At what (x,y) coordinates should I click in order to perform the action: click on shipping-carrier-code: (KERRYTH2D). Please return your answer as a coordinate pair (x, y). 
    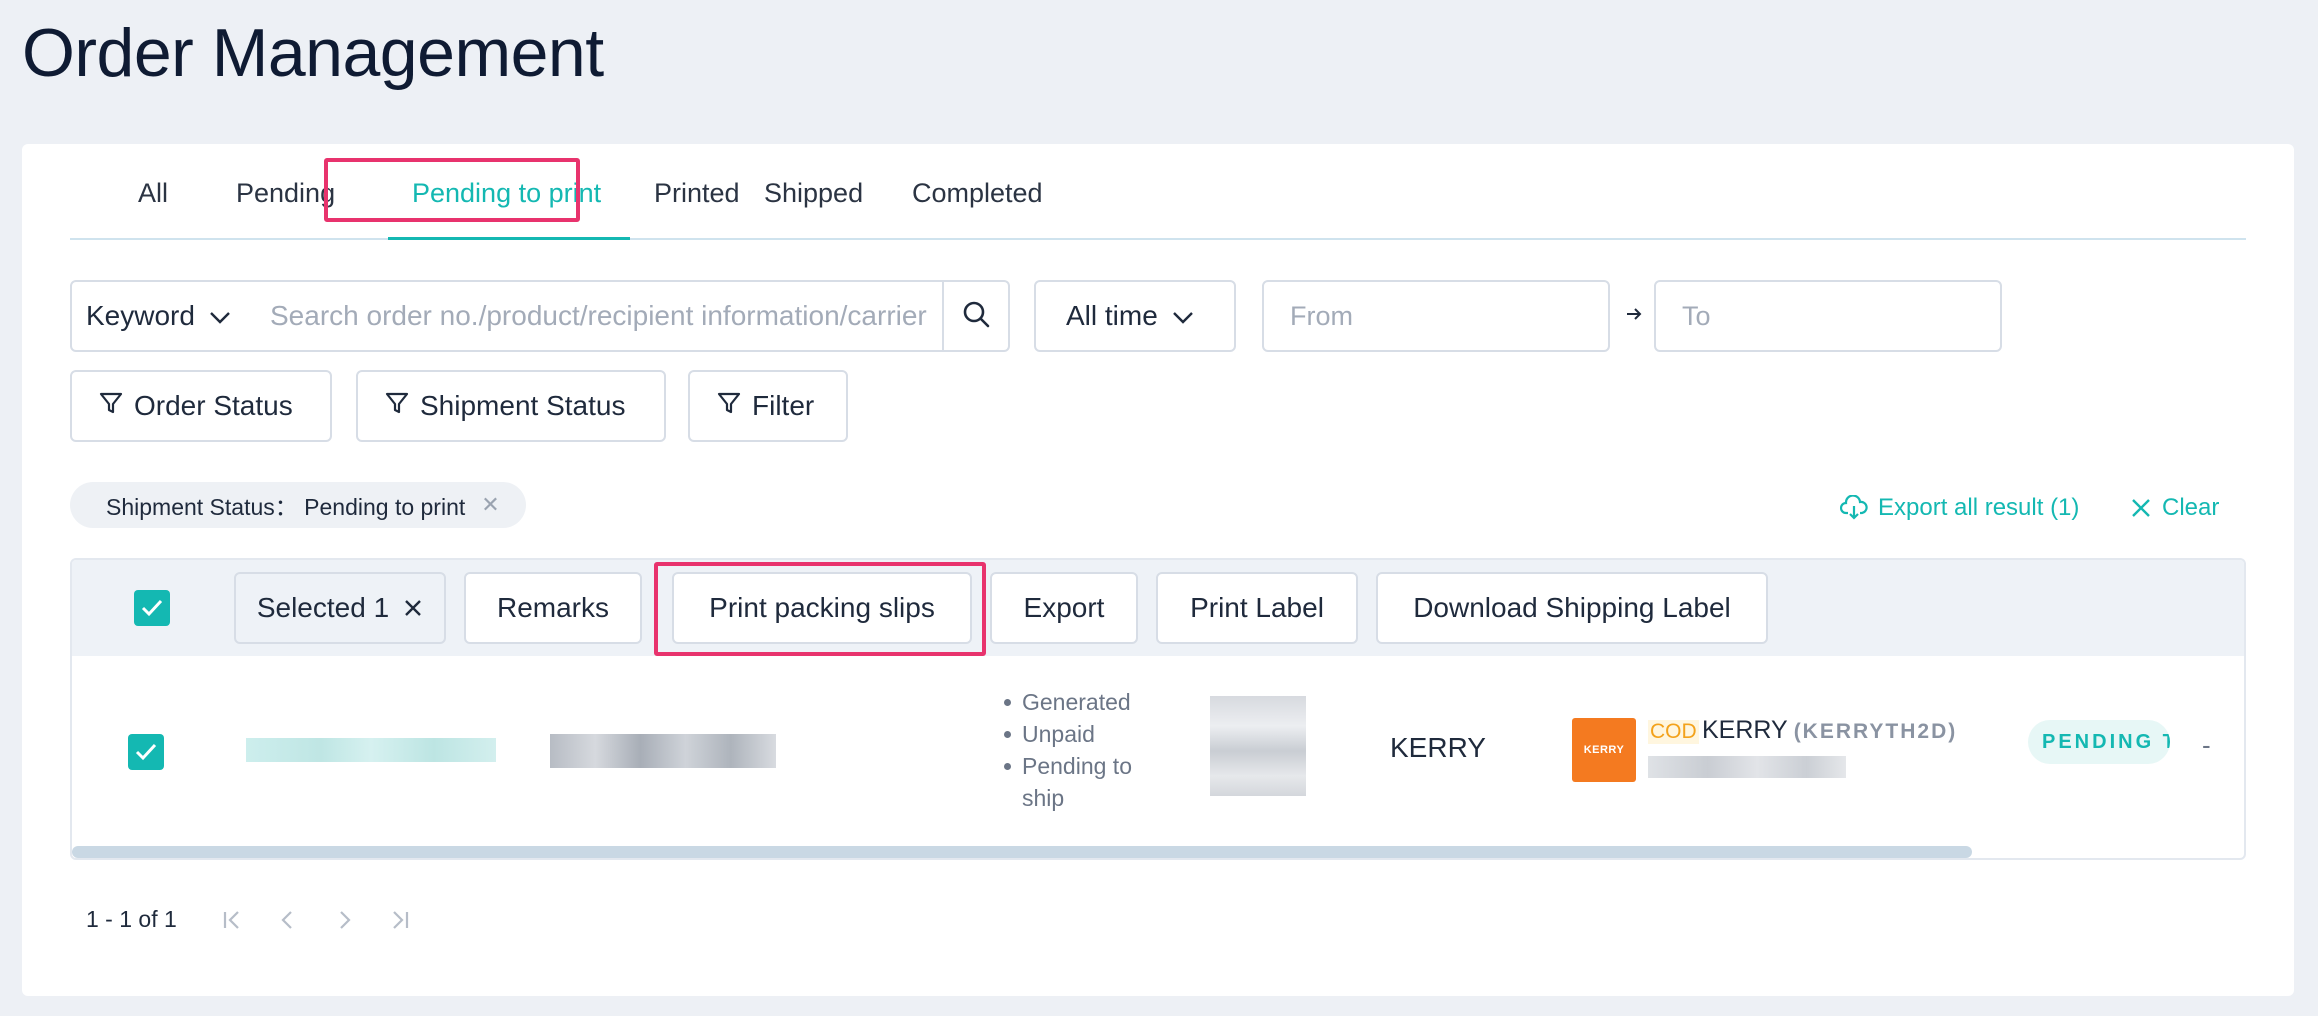
    Looking at the image, I should click on (1875, 731).